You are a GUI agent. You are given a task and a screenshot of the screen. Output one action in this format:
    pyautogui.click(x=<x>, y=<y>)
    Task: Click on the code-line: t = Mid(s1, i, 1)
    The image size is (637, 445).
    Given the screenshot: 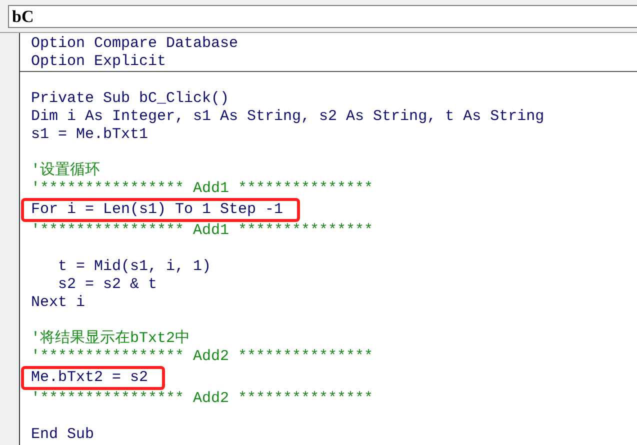 What is the action you would take?
    pyautogui.click(x=134, y=267)
    